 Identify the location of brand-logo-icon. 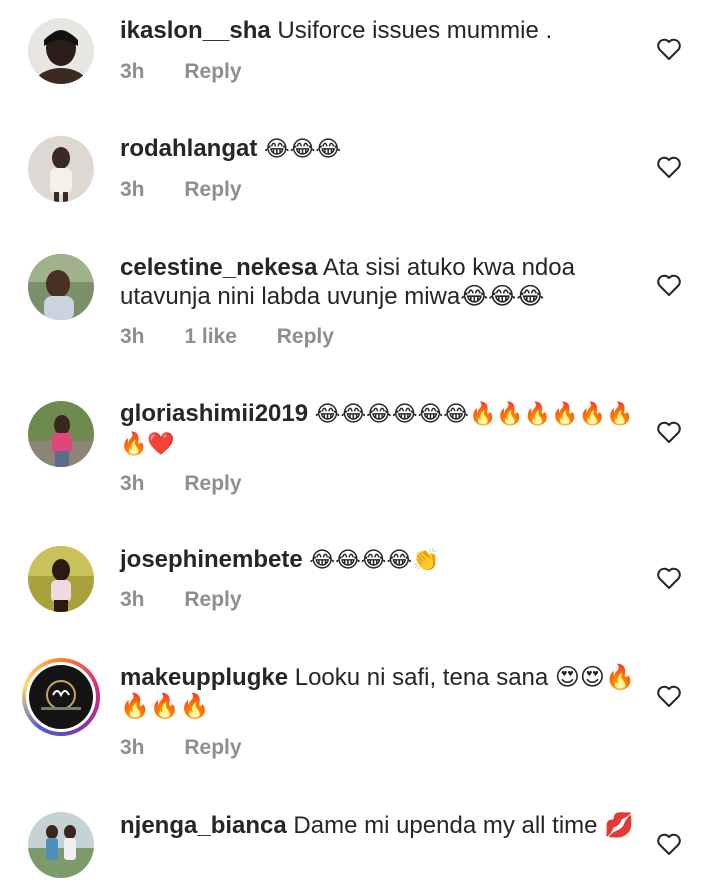
(61, 697).